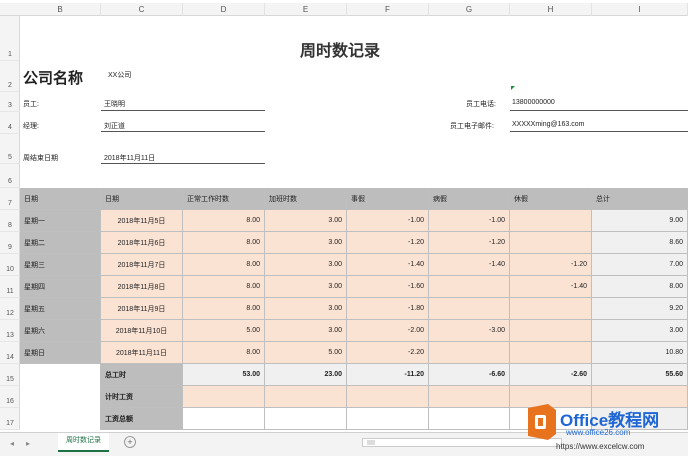 This screenshot has height=456, width=688. Describe the element at coordinates (388, 9) in the screenshot. I see `column-header-f: F` at that location.